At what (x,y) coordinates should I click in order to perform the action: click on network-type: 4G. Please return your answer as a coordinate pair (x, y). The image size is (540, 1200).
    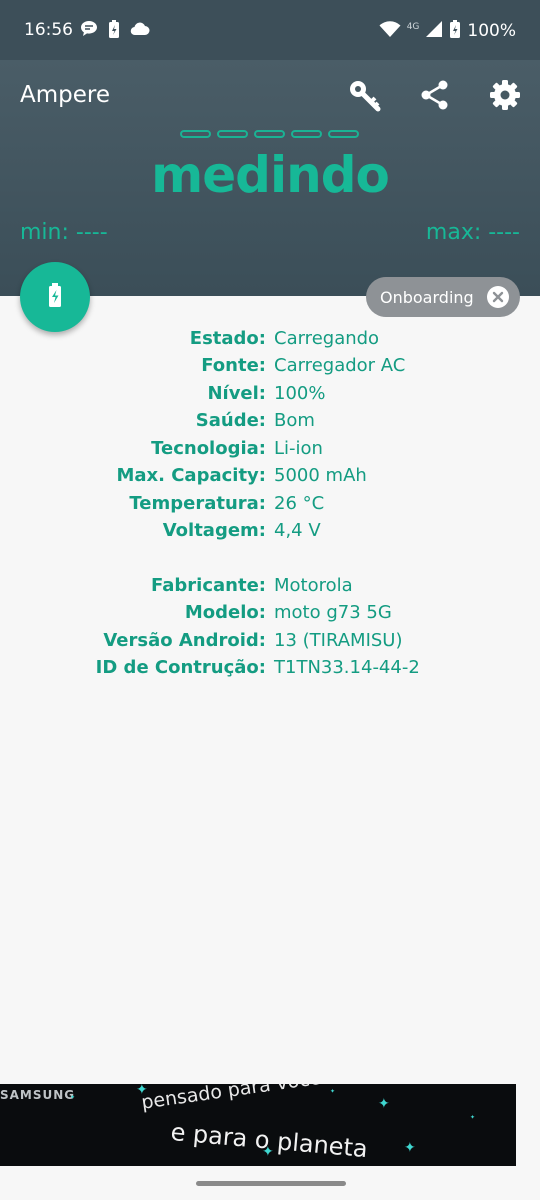
    Looking at the image, I should click on (413, 27).